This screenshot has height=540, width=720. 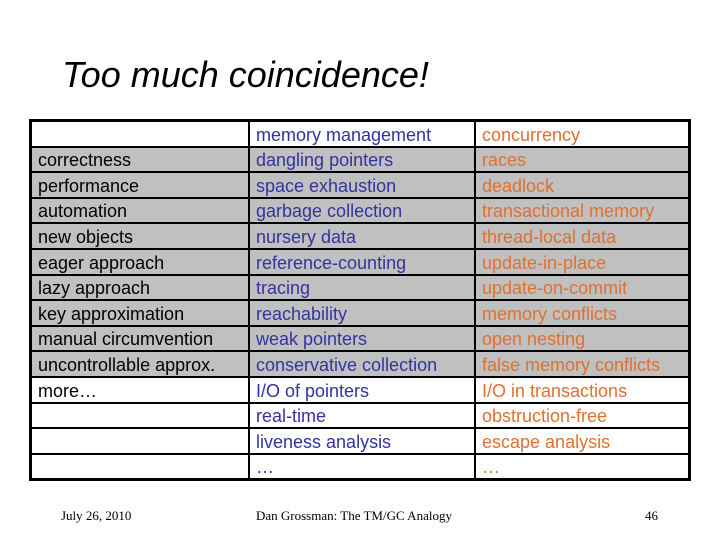 I want to click on footer-presentation-title: Dan Grossman: The TM/GC Analogy, so click(x=354, y=515).